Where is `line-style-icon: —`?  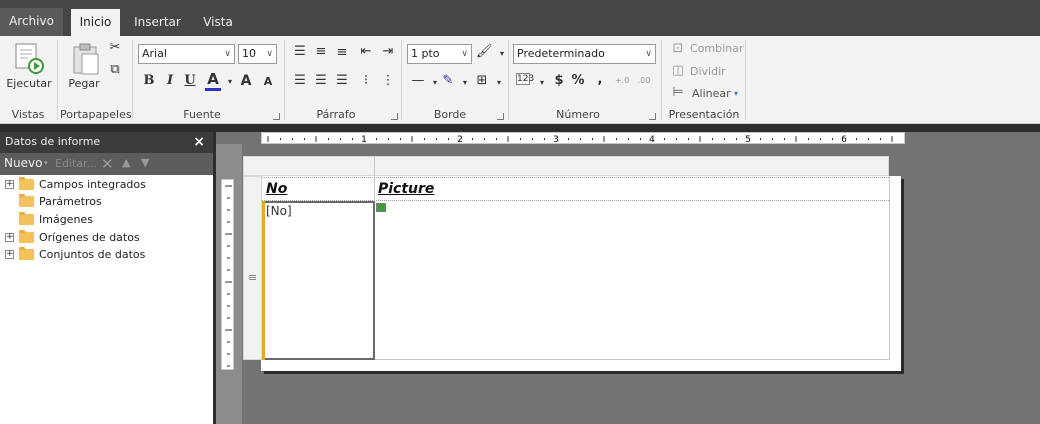 line-style-icon: — is located at coordinates (418, 81).